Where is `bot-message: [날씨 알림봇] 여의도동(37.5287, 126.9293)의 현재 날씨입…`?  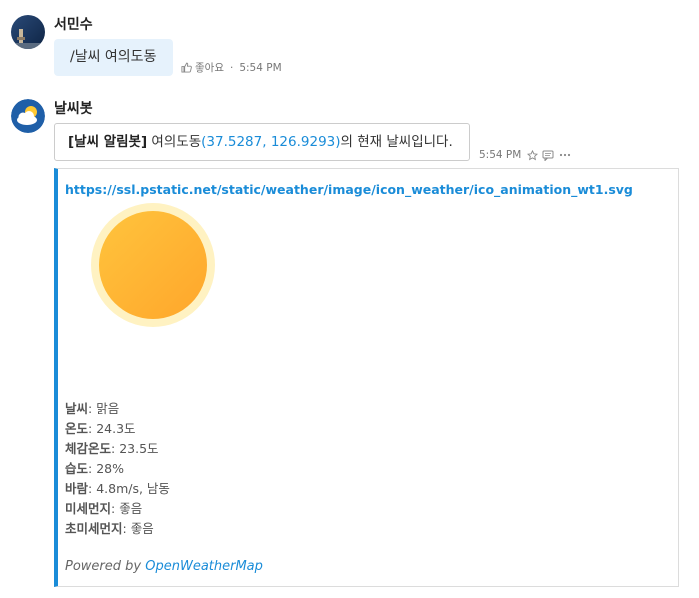
bot-message: [날씨 알림봇] 여의도동(37.5287, 126.9293)의 현재 날씨입… is located at coordinates (262, 142).